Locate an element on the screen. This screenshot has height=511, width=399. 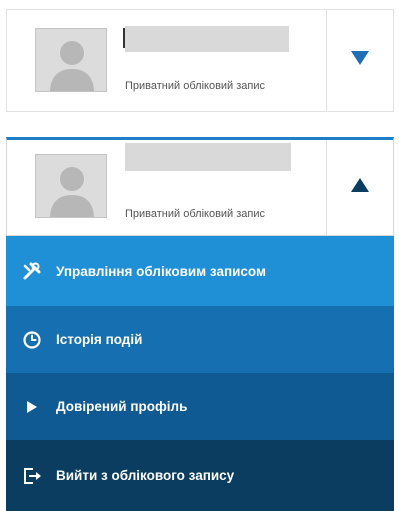
chevron-up-icon is located at coordinates (360, 187).